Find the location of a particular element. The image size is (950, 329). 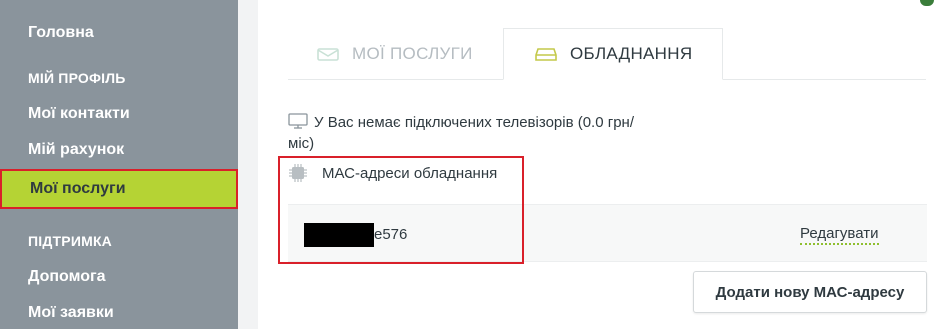

sidebar-item-home: Головна is located at coordinates (119, 33).